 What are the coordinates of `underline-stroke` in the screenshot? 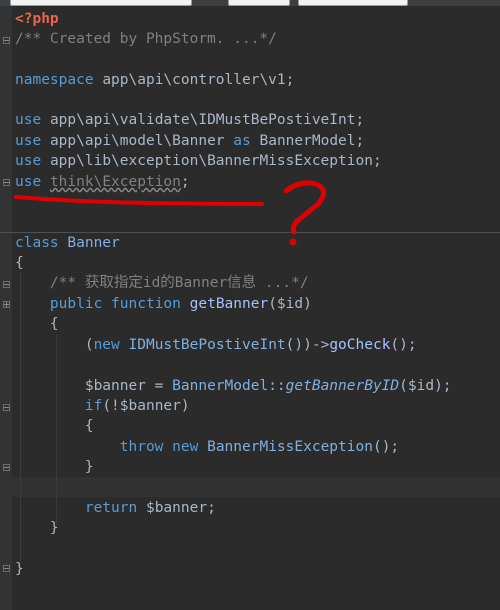 It's located at (139, 200).